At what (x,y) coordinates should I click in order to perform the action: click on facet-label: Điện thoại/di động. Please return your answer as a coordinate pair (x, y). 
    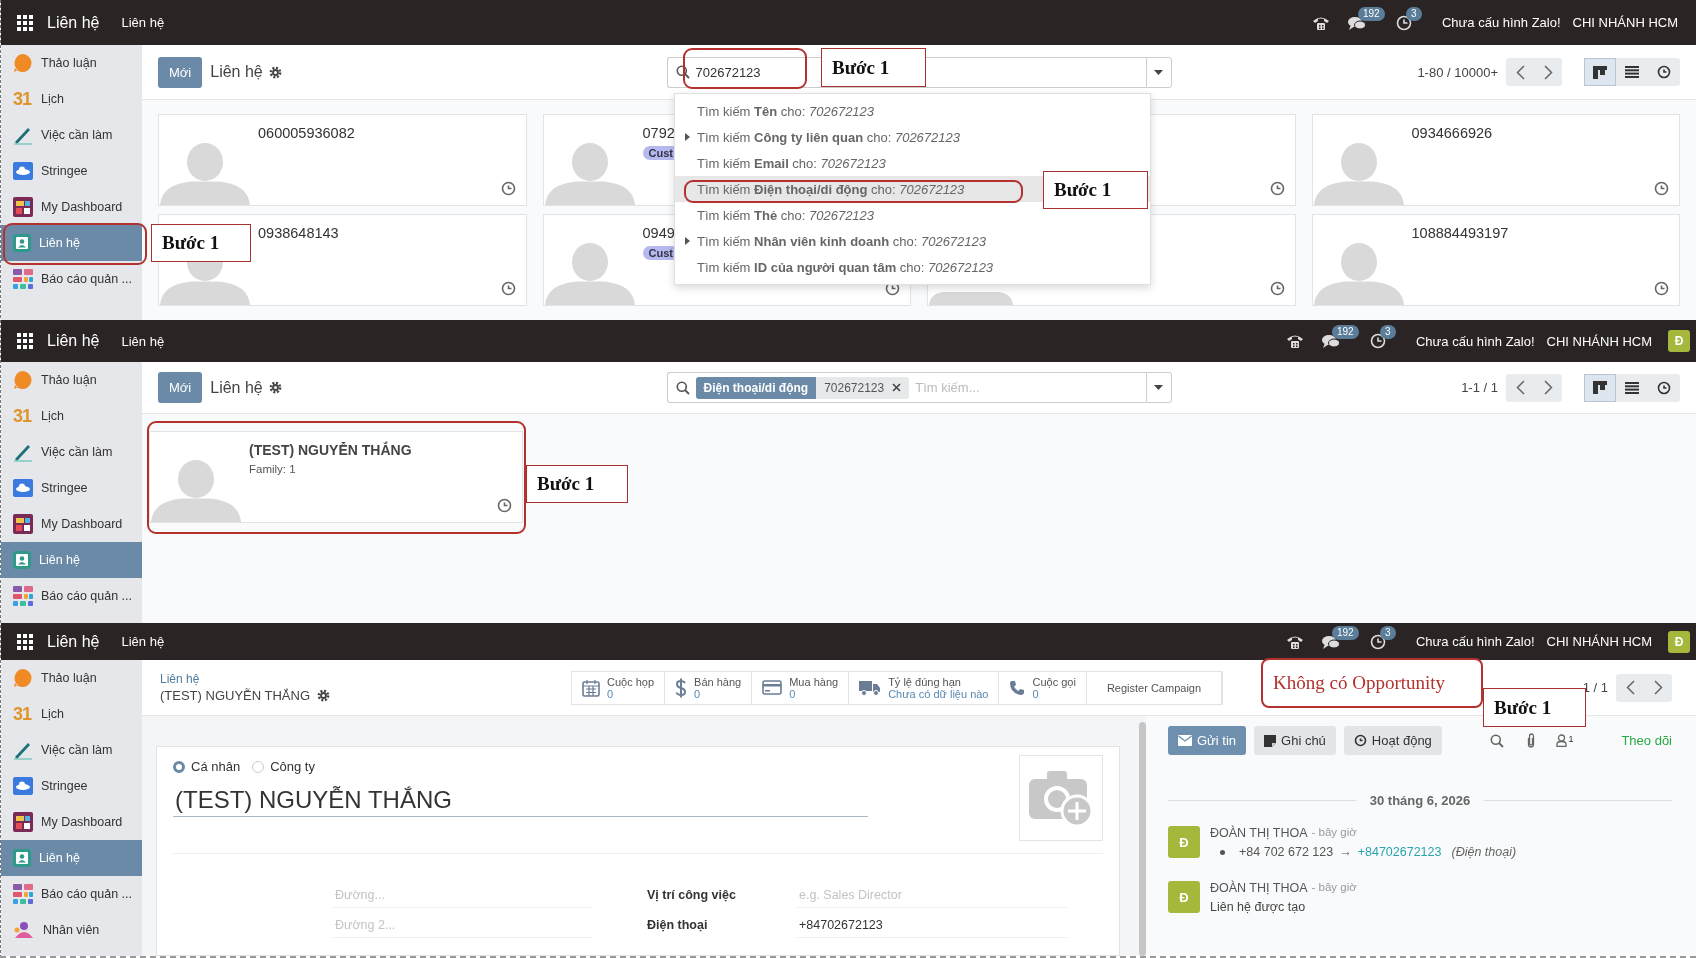
    Looking at the image, I should click on (756, 387).